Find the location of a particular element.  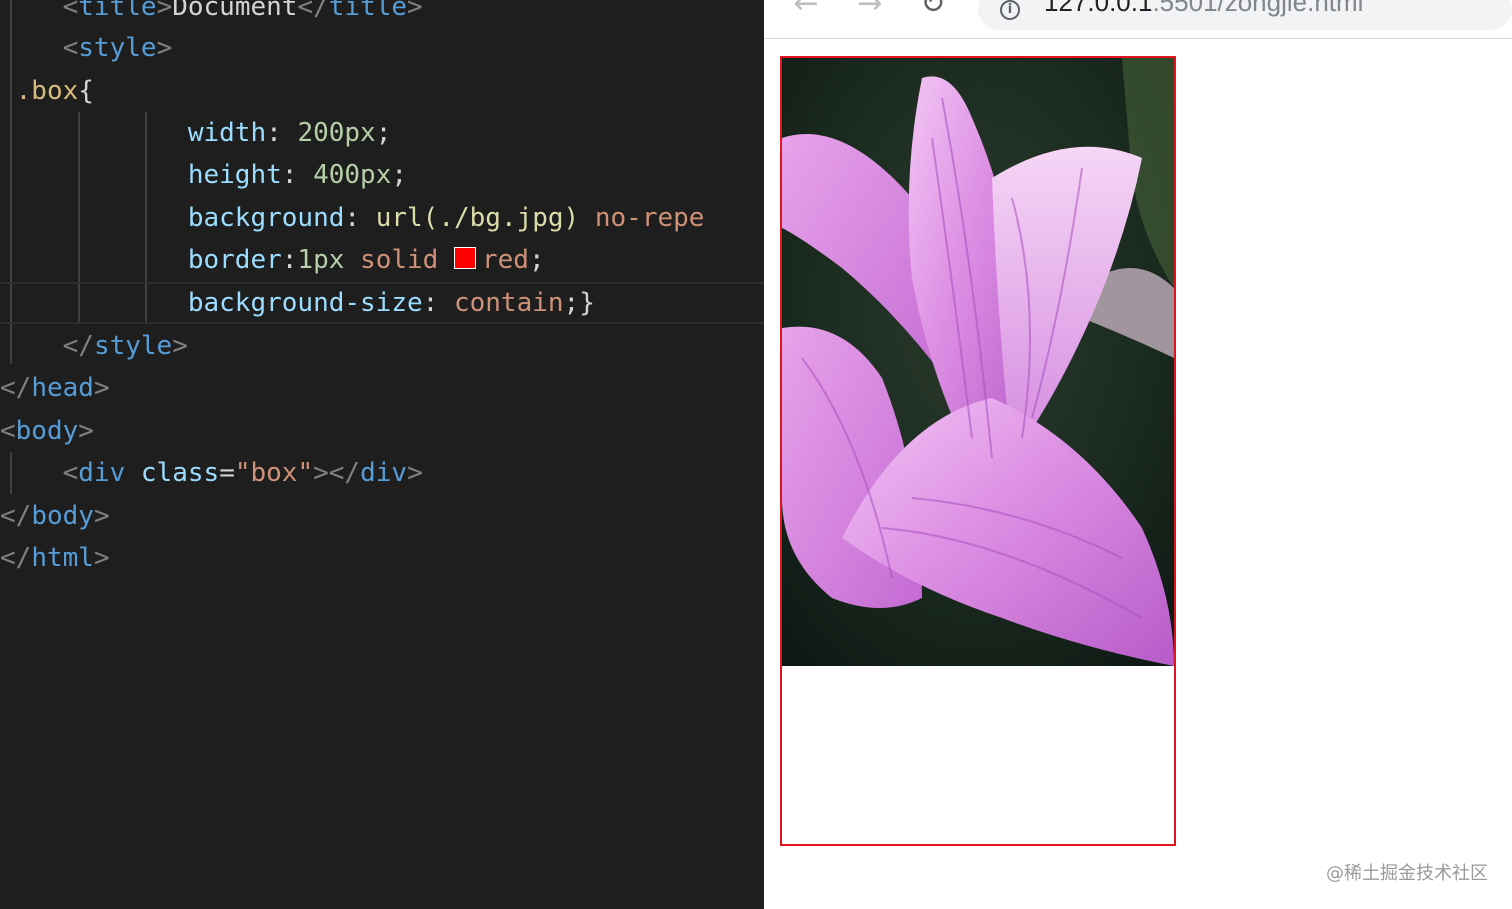

code-line: <style> is located at coordinates (382, 48).